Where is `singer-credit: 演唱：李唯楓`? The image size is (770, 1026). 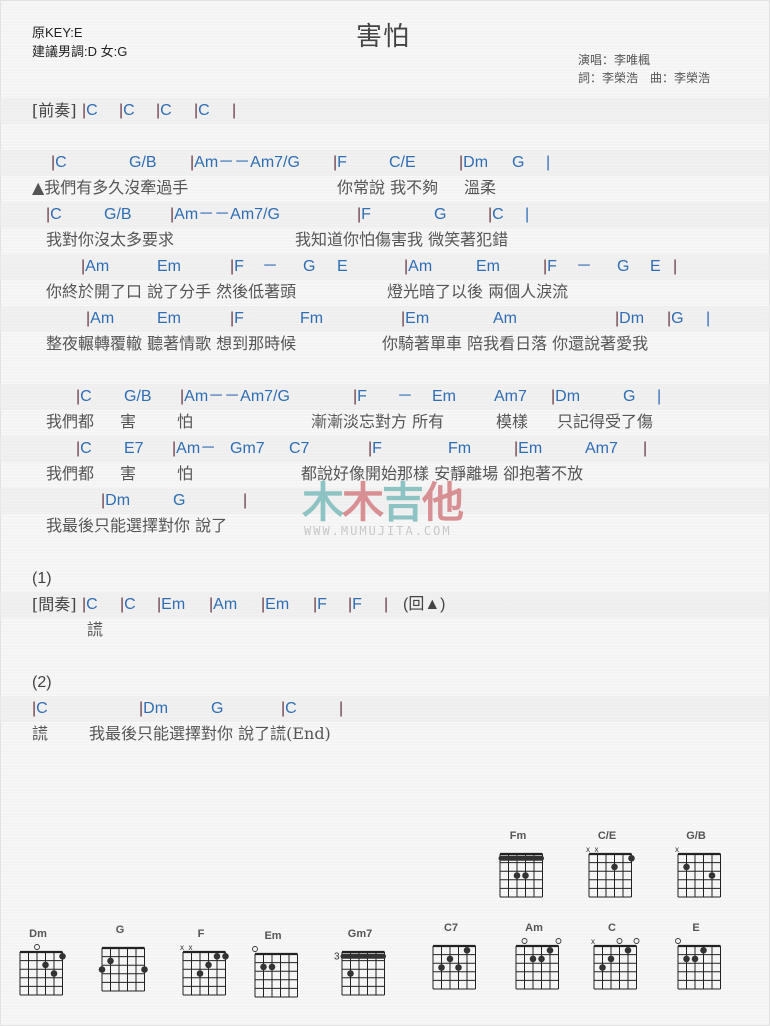
singer-credit: 演唱：李唯楓 is located at coordinates (614, 60).